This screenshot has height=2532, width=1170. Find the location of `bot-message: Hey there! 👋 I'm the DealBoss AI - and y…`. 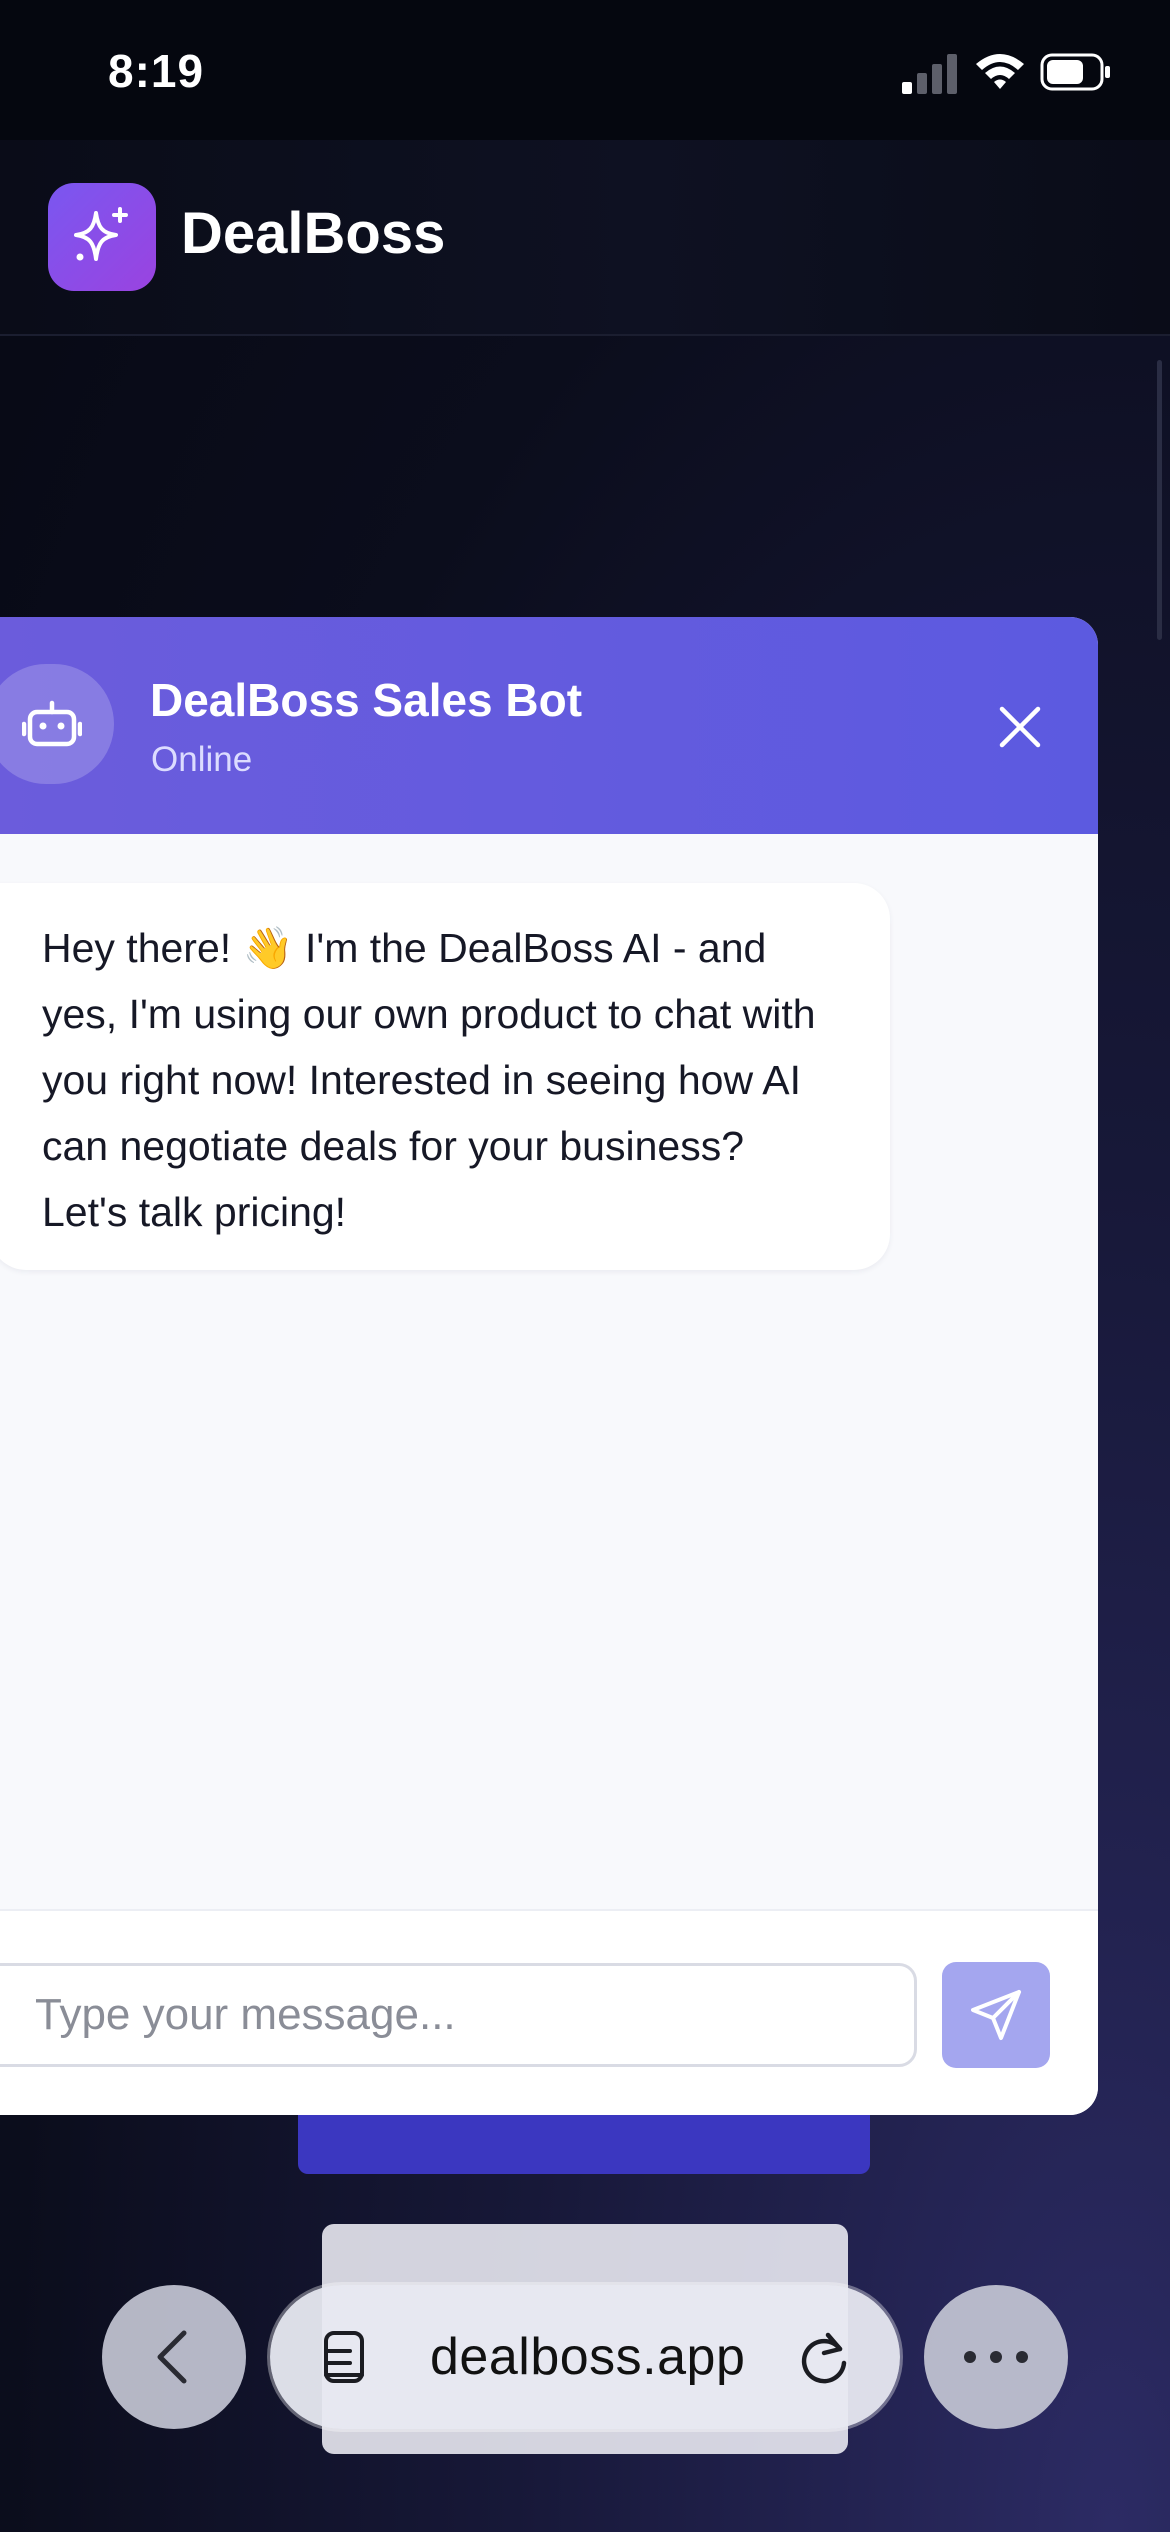

bot-message: Hey there! 👋 I'm the DealBoss AI - and y… is located at coordinates (445, 1076).